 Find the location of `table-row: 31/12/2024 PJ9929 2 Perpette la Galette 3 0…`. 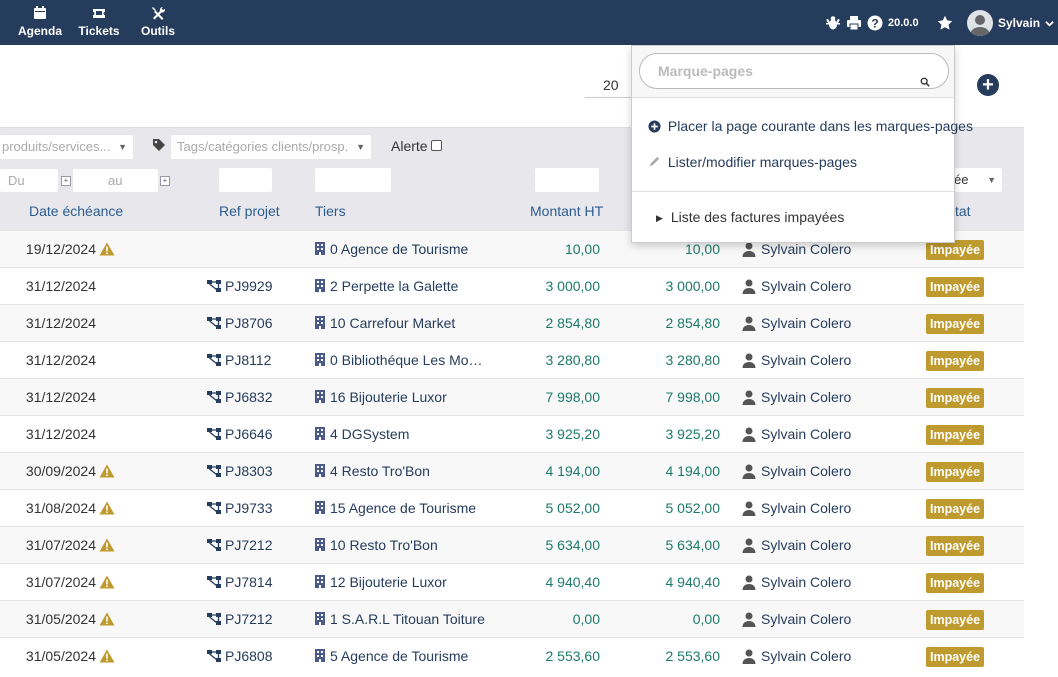

table-row: 31/12/2024 PJ9929 2 Perpette la Galette 3 0… is located at coordinates (512, 285).